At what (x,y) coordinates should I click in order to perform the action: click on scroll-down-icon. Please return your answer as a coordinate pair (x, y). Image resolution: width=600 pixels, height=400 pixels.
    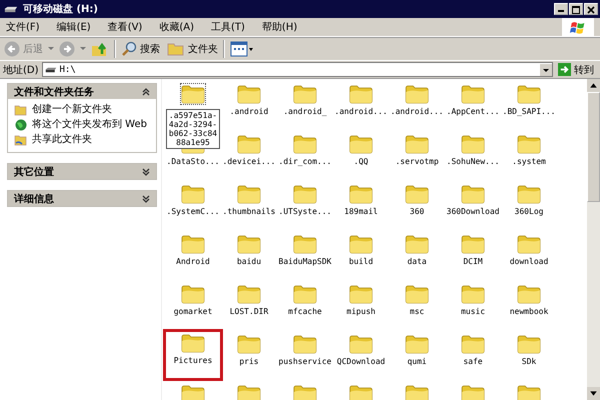
    Looking at the image, I should click on (593, 393).